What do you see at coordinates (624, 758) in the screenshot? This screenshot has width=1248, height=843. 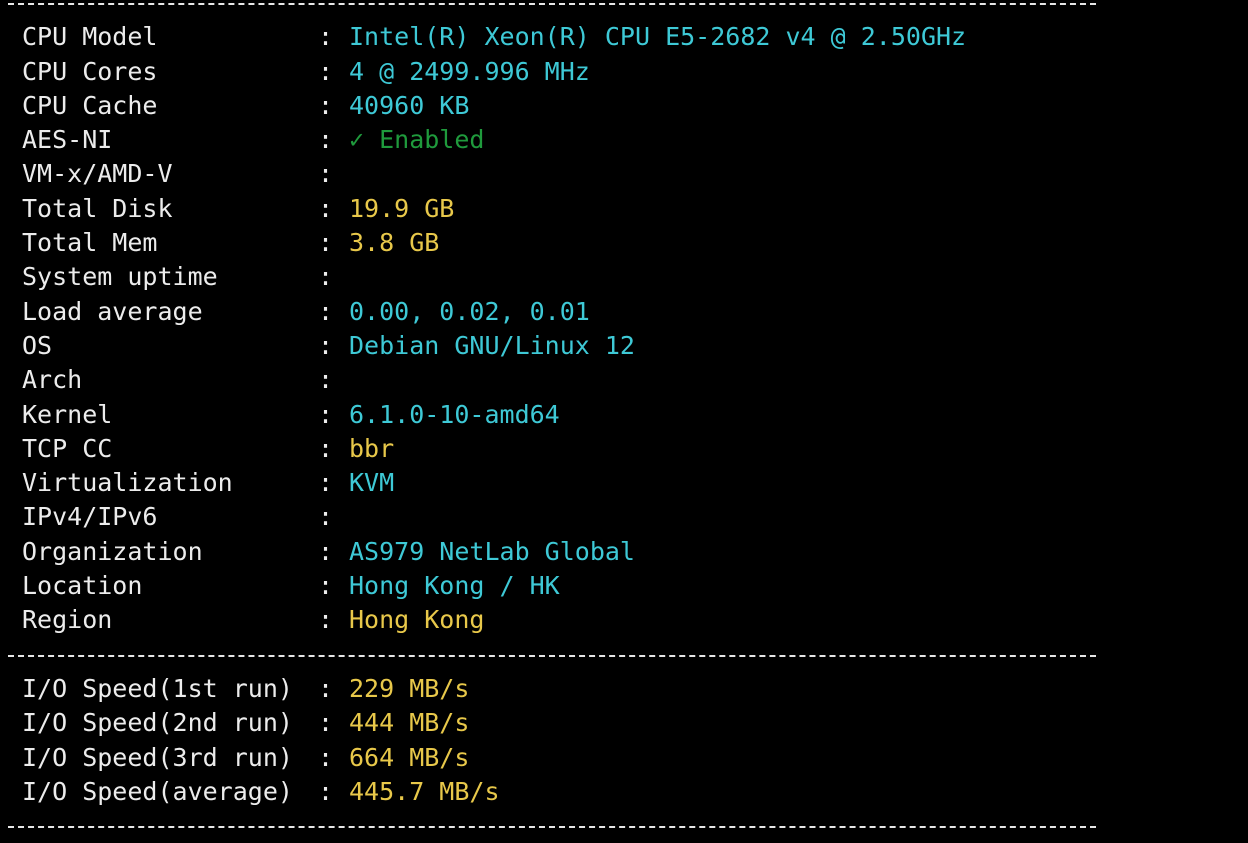 I see `info-row-i-o-speed-3rd-run: I/O Speed(3rd run):664 MB/s` at bounding box center [624, 758].